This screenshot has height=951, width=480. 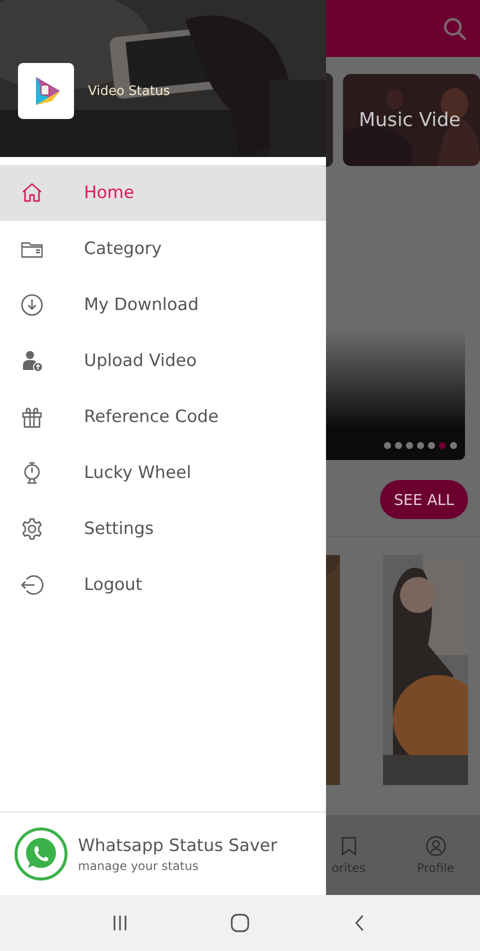 I want to click on menu-item: Lucky Wheel, so click(x=163, y=473).